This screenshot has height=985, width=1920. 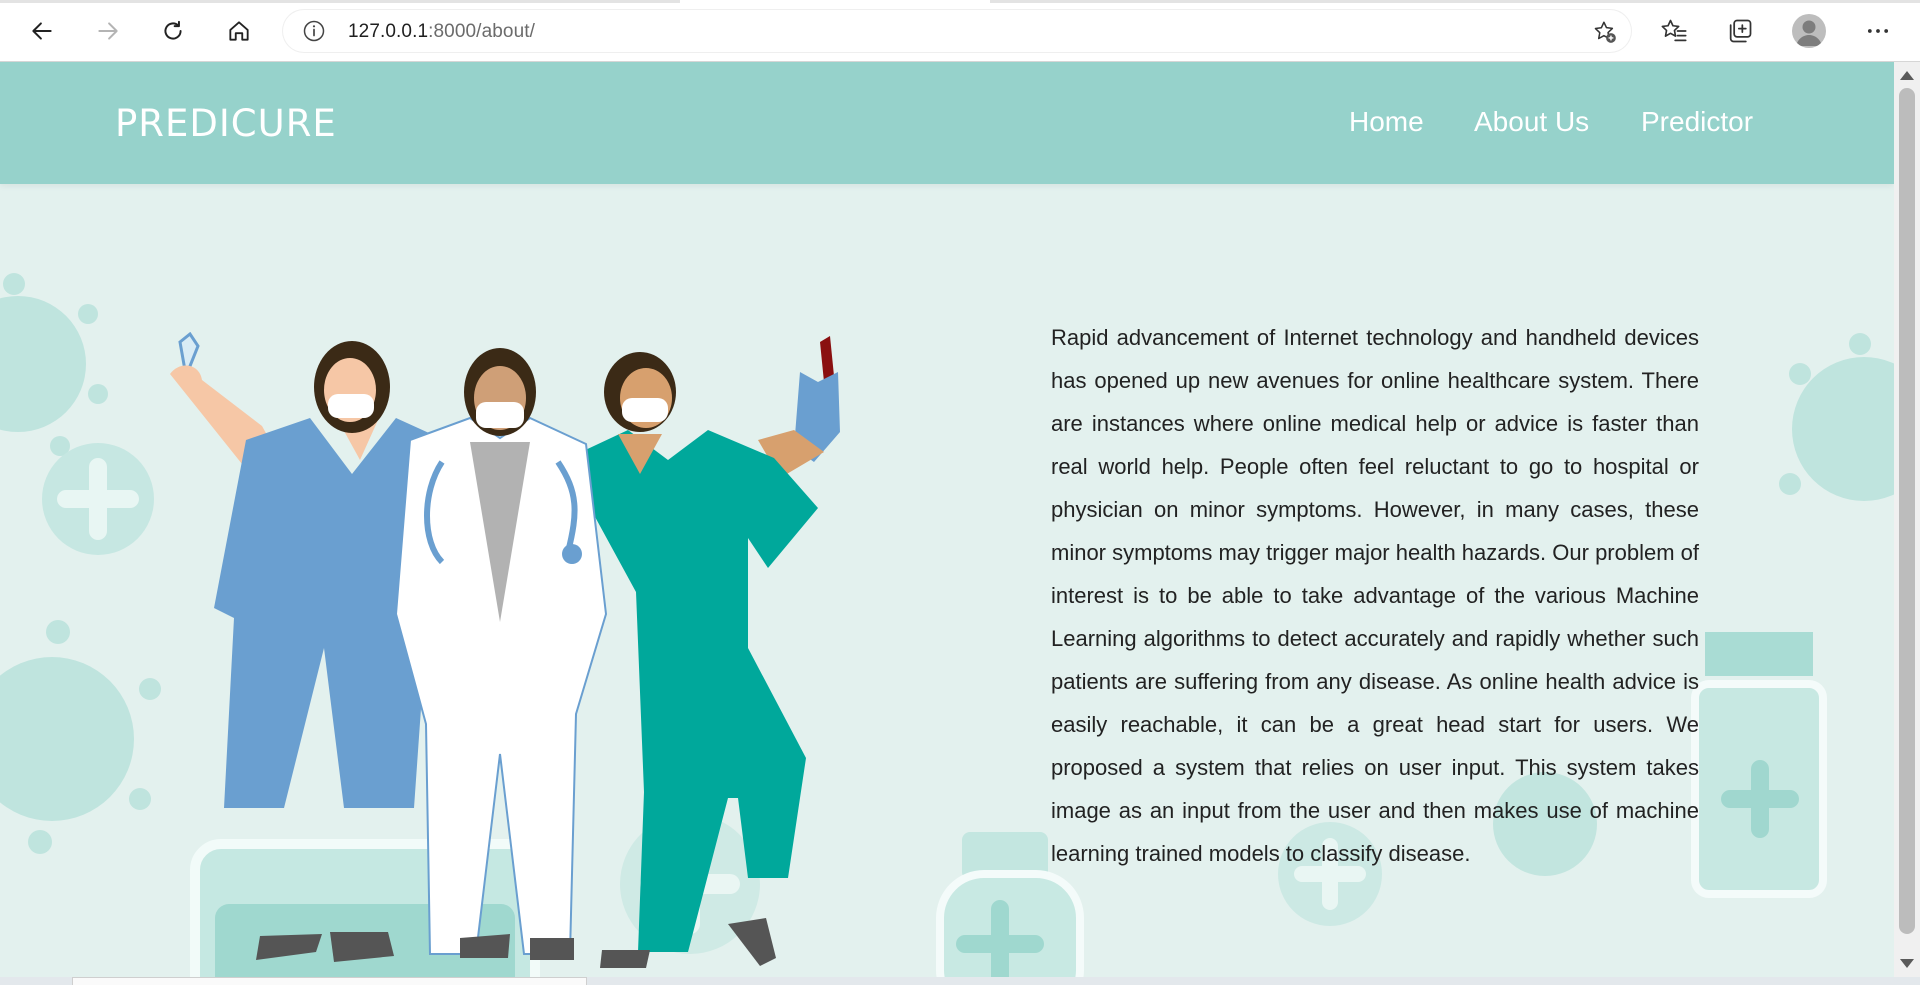 I want to click on profile-button, so click(x=1809, y=31).